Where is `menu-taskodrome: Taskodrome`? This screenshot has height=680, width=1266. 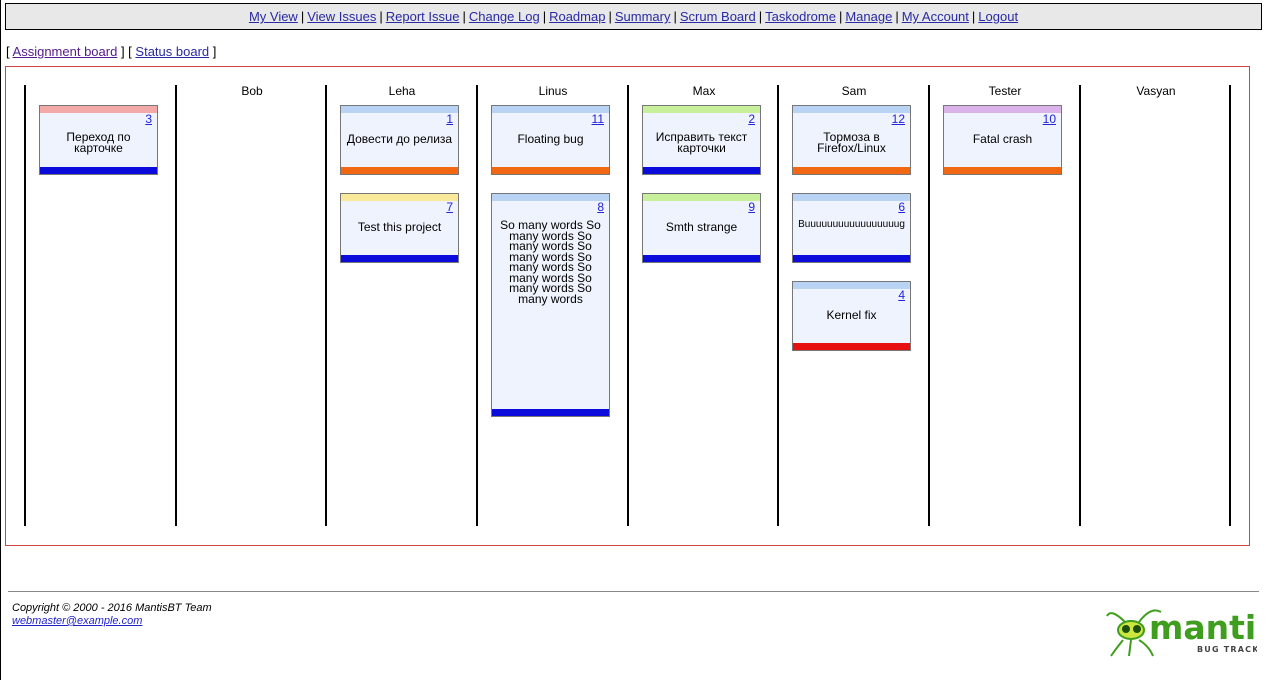
menu-taskodrome: Taskodrome is located at coordinates (800, 16).